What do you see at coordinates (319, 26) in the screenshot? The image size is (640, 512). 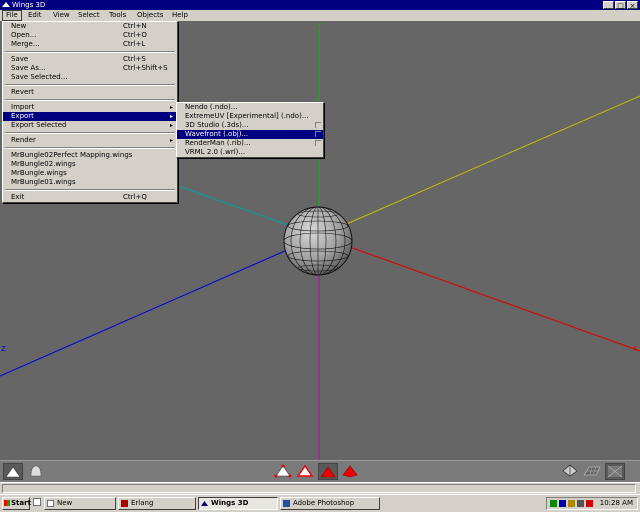 I see `y-axis-label: Y` at bounding box center [319, 26].